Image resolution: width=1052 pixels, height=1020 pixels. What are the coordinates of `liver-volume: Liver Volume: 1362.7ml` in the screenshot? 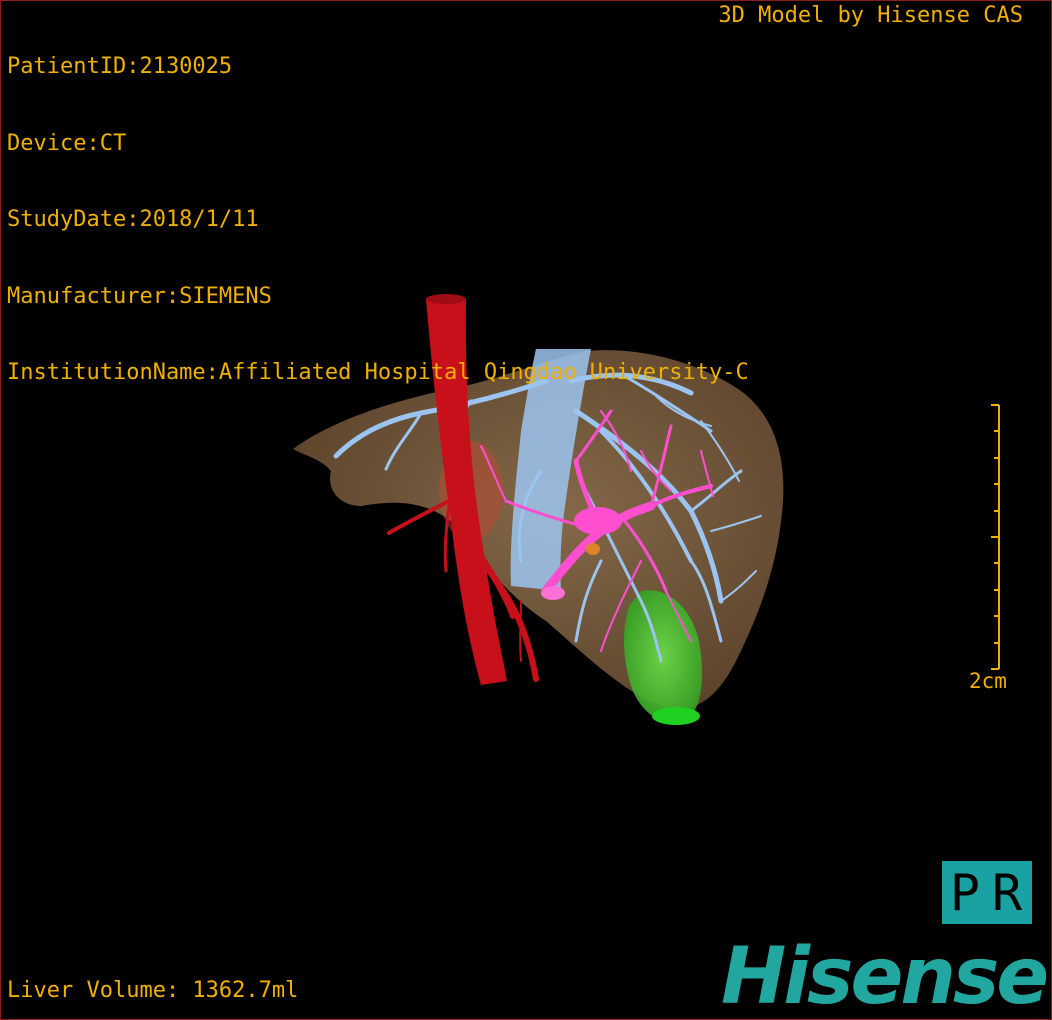 It's located at (153, 990).